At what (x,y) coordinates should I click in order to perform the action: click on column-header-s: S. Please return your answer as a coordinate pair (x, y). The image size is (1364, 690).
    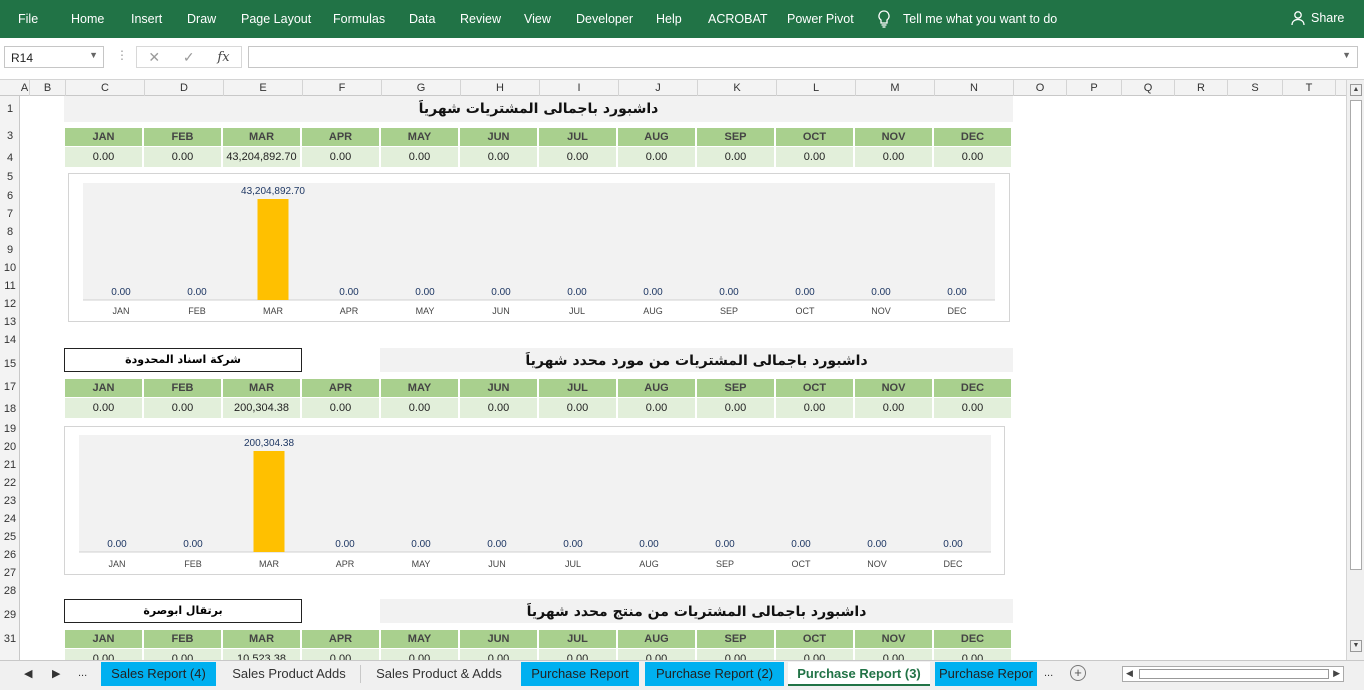
    Looking at the image, I should click on (1255, 88).